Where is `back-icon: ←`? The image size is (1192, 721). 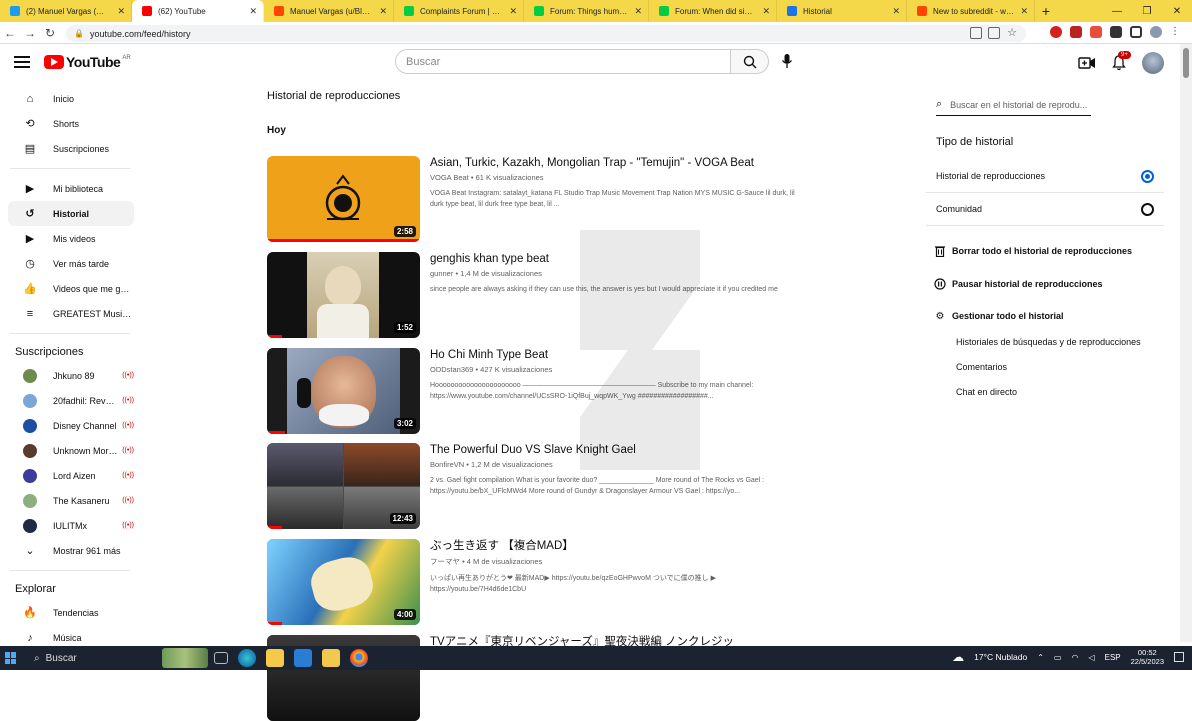
back-icon: ← is located at coordinates (10, 33).